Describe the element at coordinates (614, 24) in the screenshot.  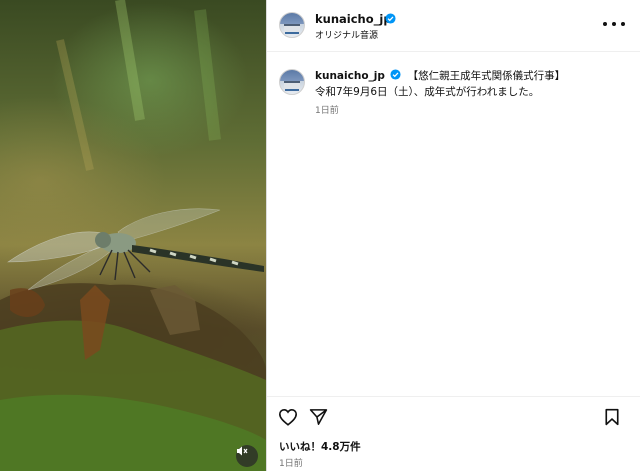
I see `more-options-button` at that location.